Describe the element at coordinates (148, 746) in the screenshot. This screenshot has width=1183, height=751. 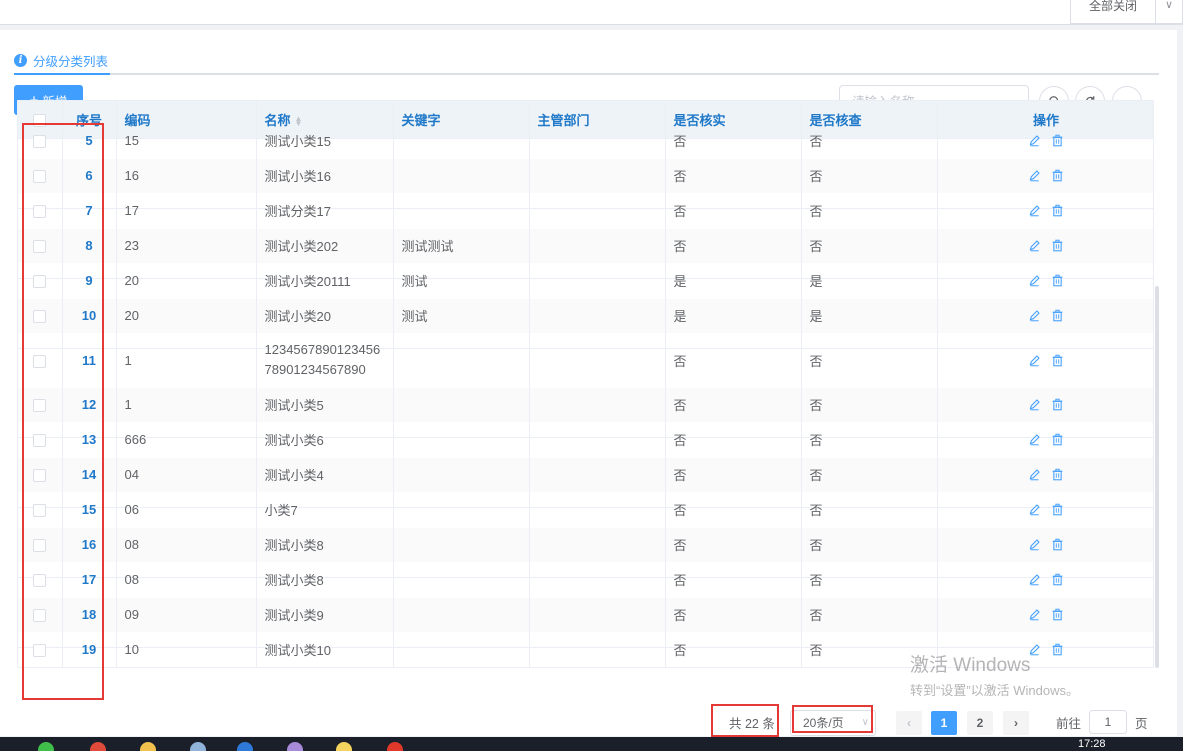
I see `folder-icon` at that location.